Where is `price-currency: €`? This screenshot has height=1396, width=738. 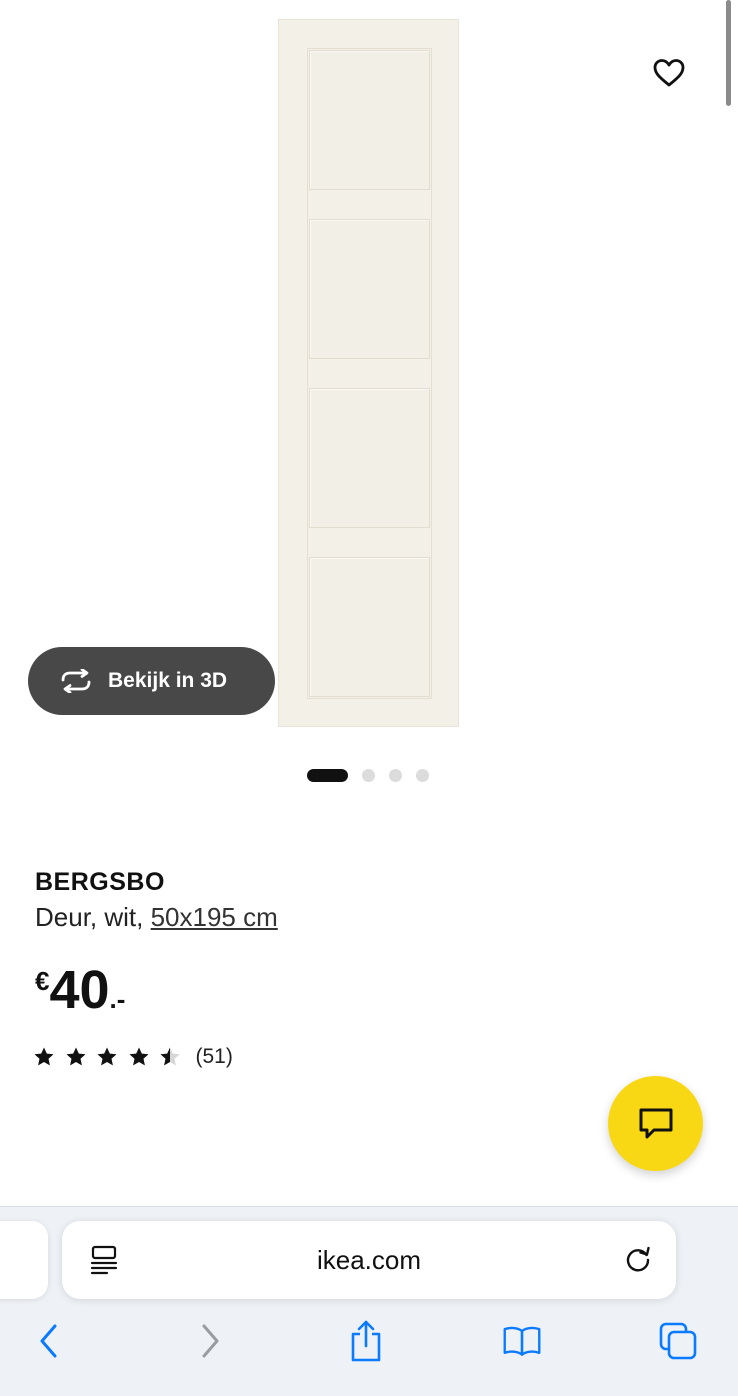 price-currency: € is located at coordinates (42, 981).